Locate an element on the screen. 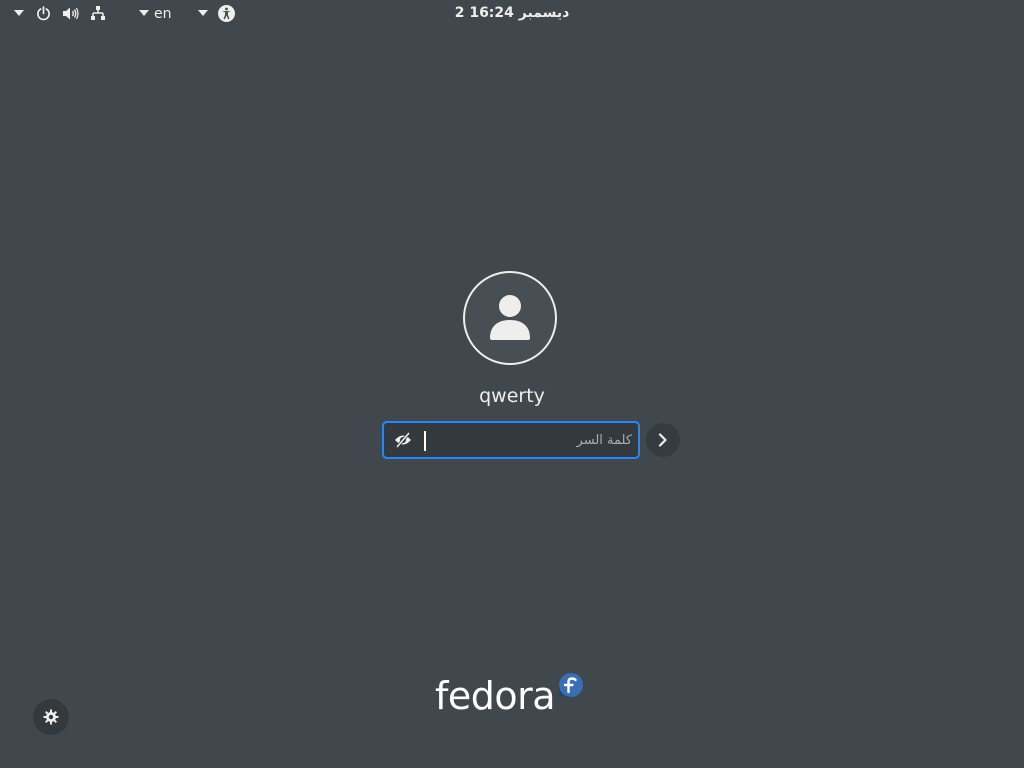 The height and width of the screenshot is (768, 1024). gear-icon is located at coordinates (51, 717).